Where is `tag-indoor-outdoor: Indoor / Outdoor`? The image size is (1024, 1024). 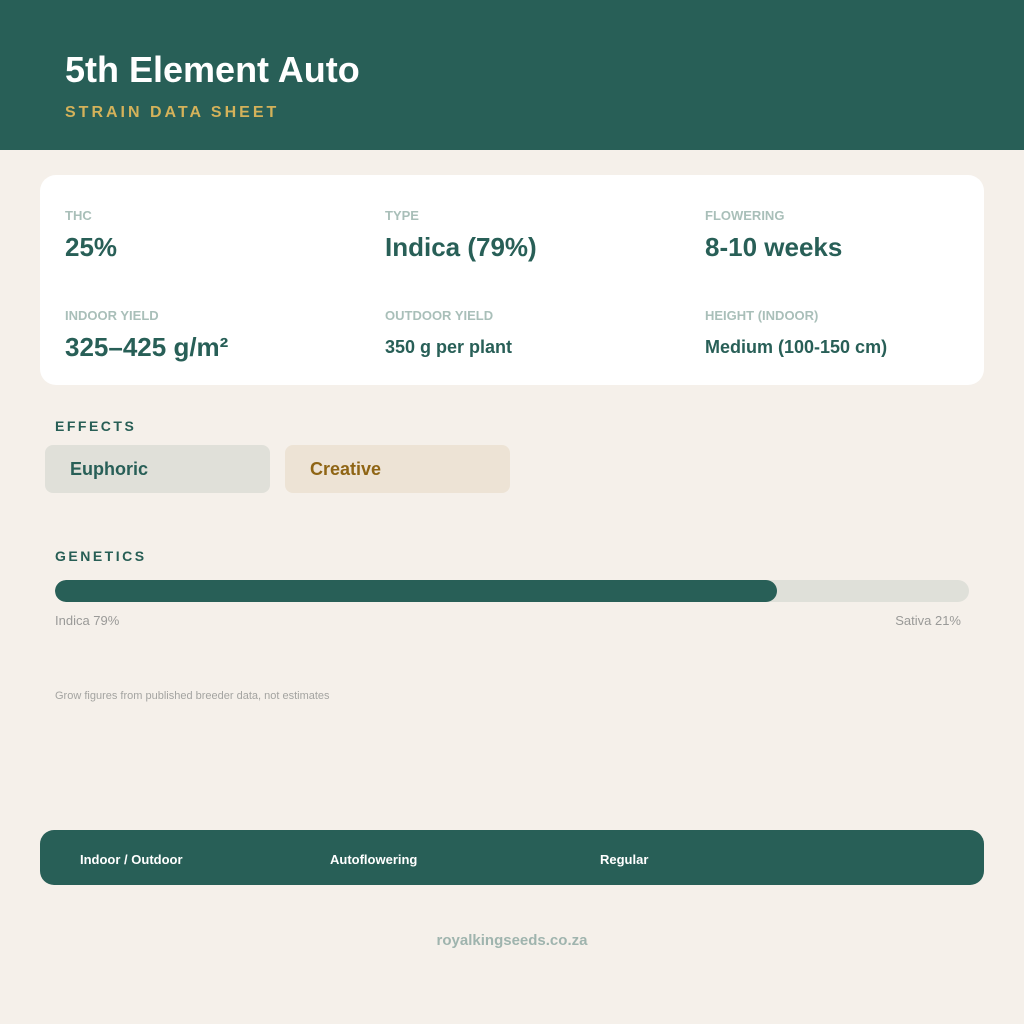 tag-indoor-outdoor: Indoor / Outdoor is located at coordinates (131, 859).